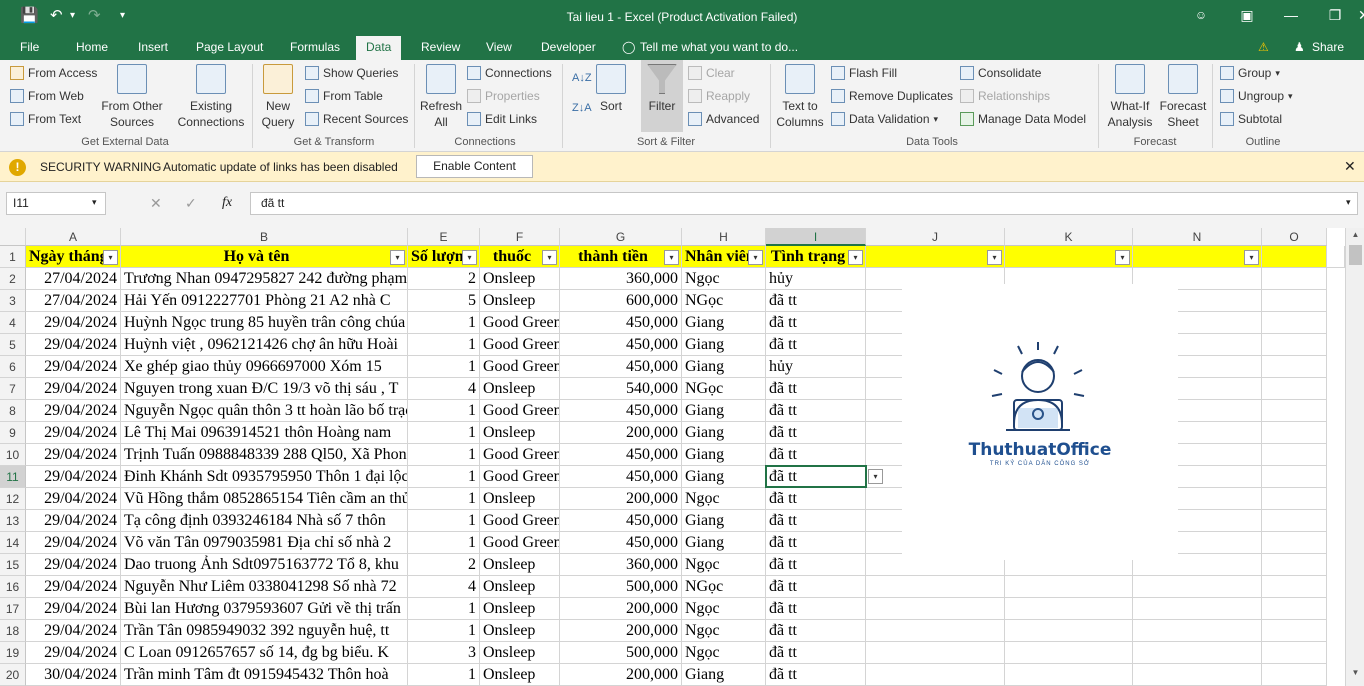 Image resolution: width=1364 pixels, height=686 pixels. I want to click on flash-fill-button: Flash Fill, so click(864, 73).